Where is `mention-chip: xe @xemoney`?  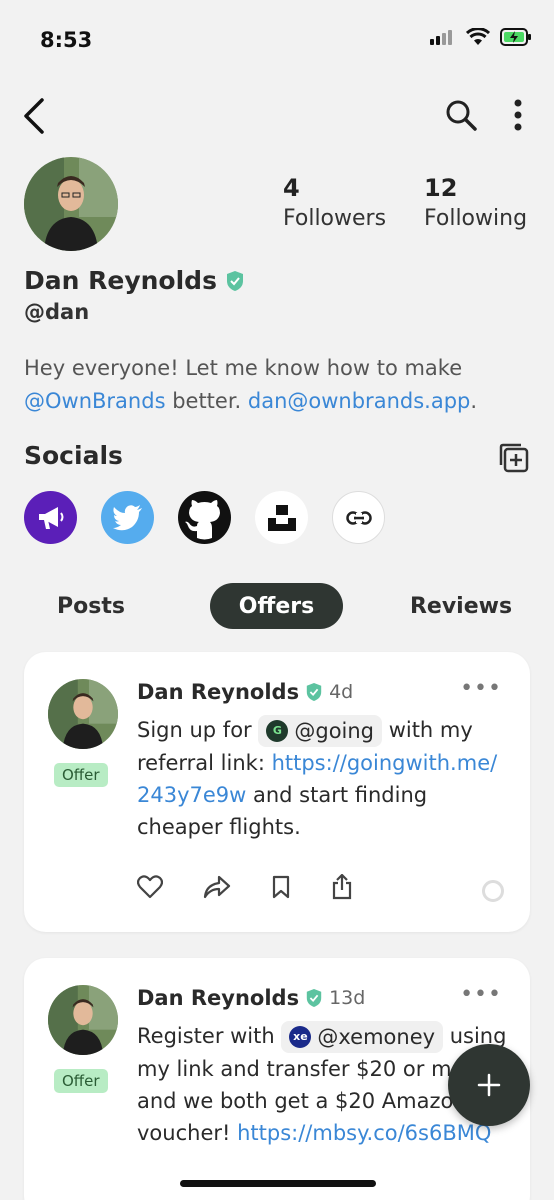 mention-chip: xe @xemoney is located at coordinates (362, 1037).